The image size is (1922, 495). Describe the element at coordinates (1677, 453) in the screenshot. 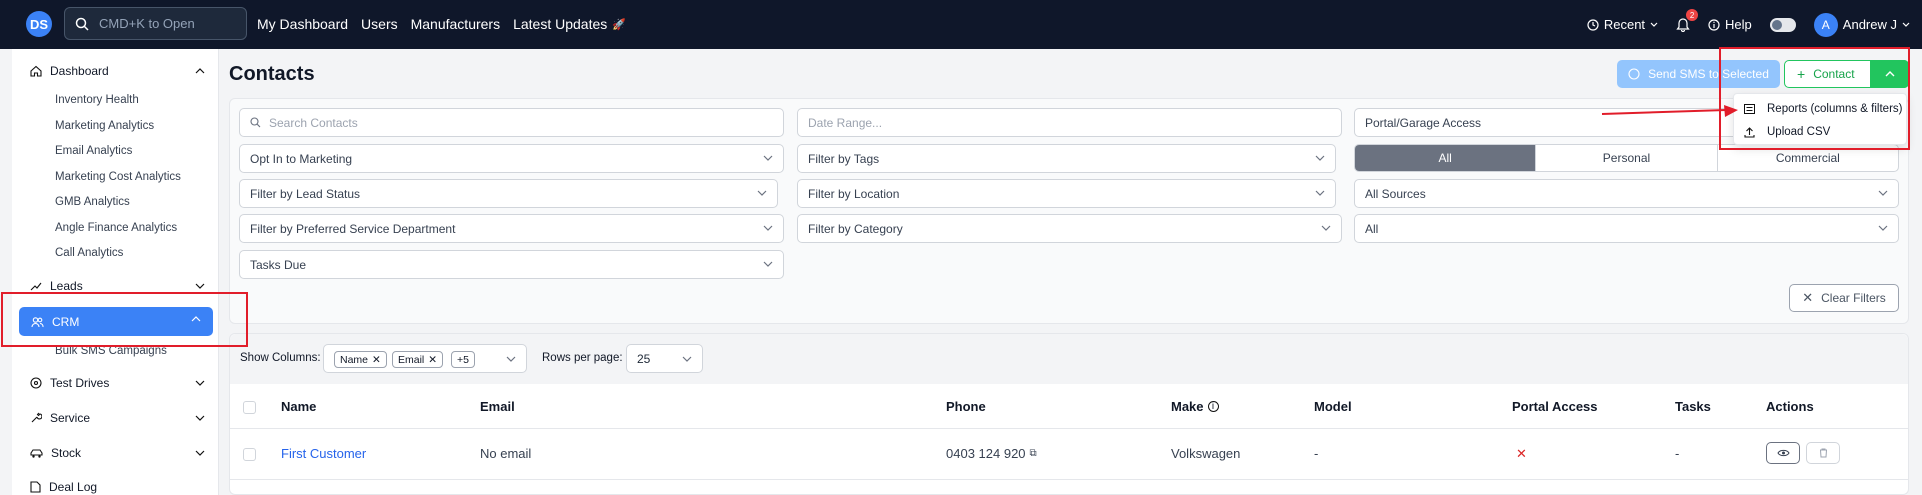

I see `contact-tasks: -` at that location.